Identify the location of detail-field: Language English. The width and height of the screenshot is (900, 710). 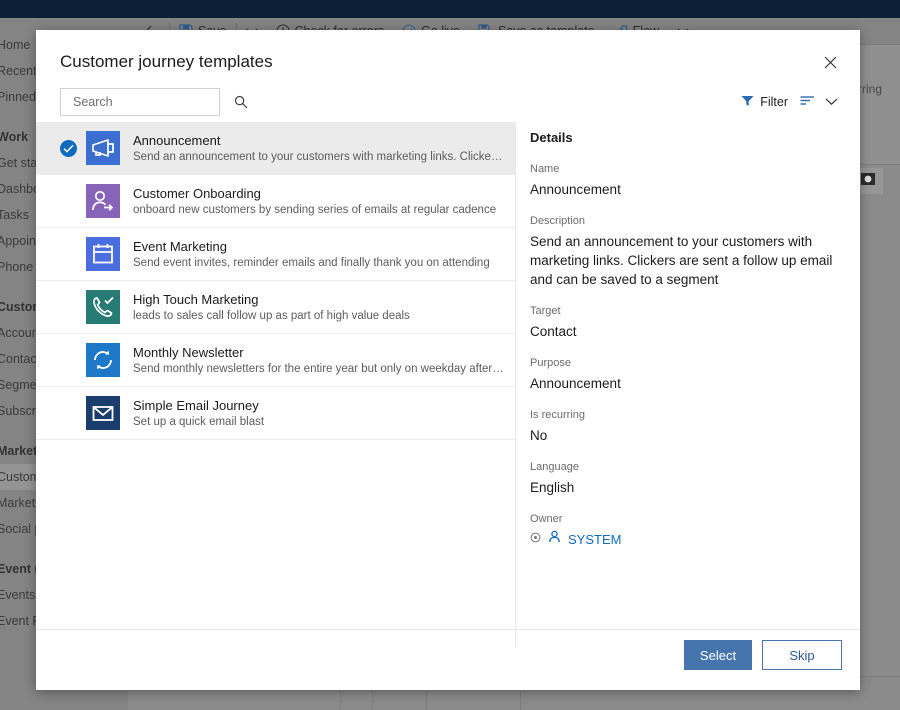
(682, 478).